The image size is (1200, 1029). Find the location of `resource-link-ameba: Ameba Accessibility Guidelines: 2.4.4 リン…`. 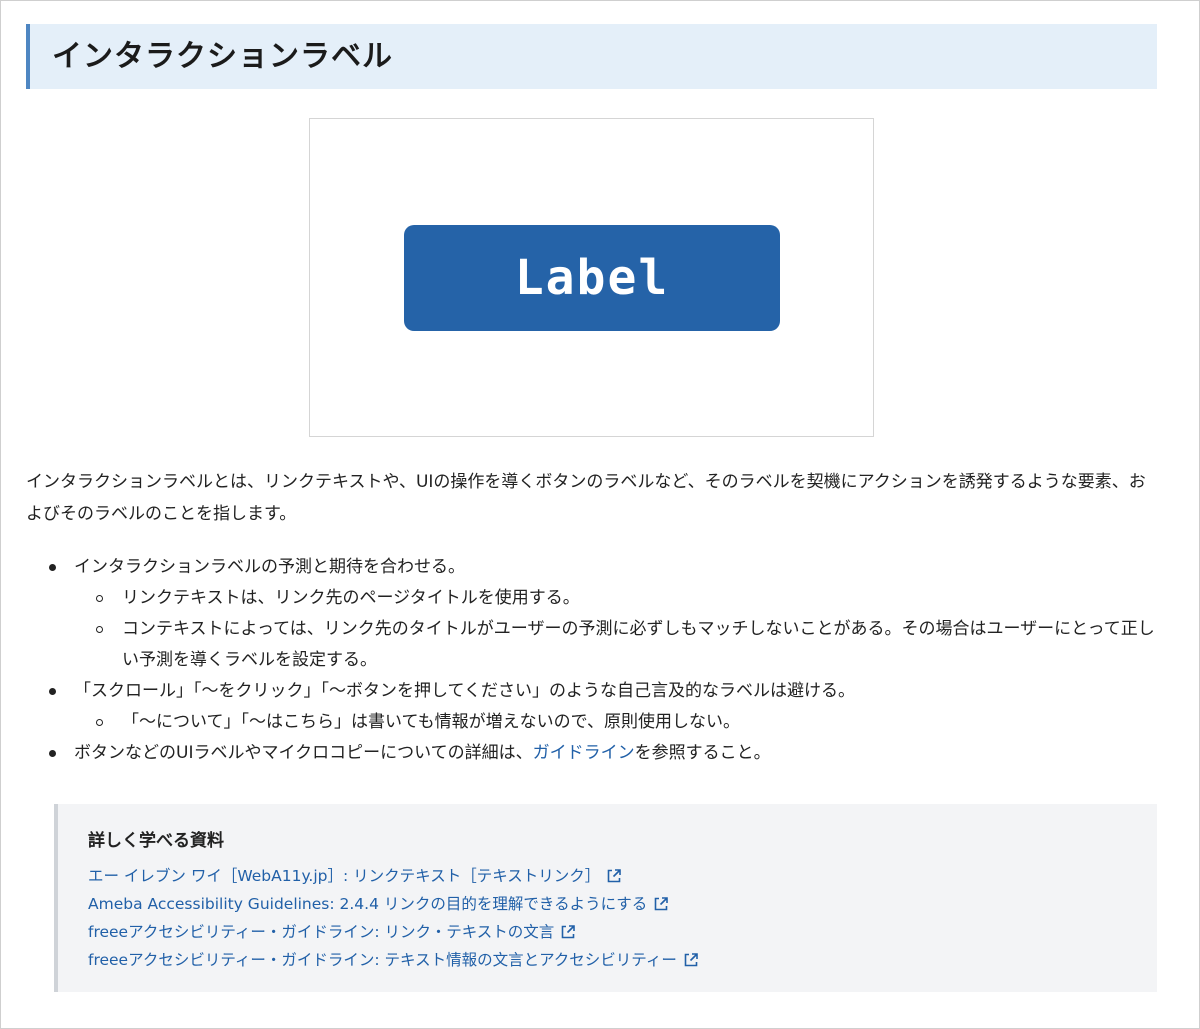

resource-link-ameba: Ameba Accessibility Guidelines: 2.4.4 リン… is located at coordinates (367, 904).